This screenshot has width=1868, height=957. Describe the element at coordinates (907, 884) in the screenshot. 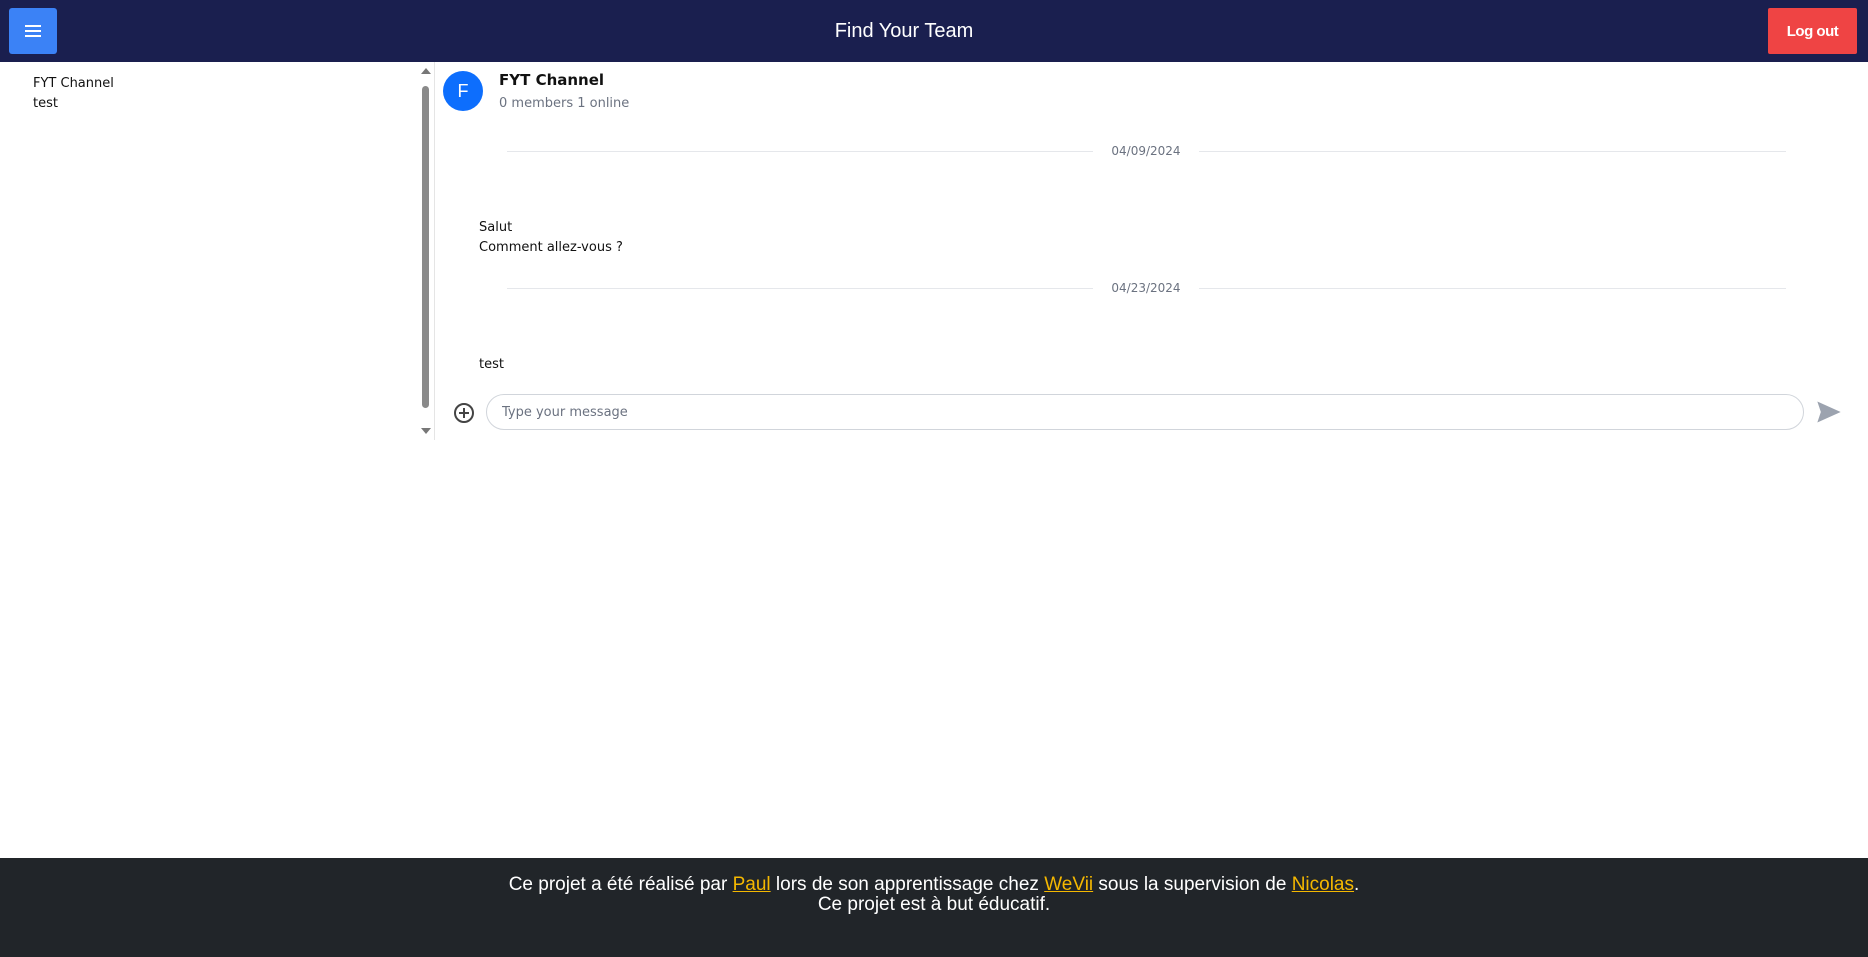

I see `footer-text: lors de son apprentissage chez` at that location.